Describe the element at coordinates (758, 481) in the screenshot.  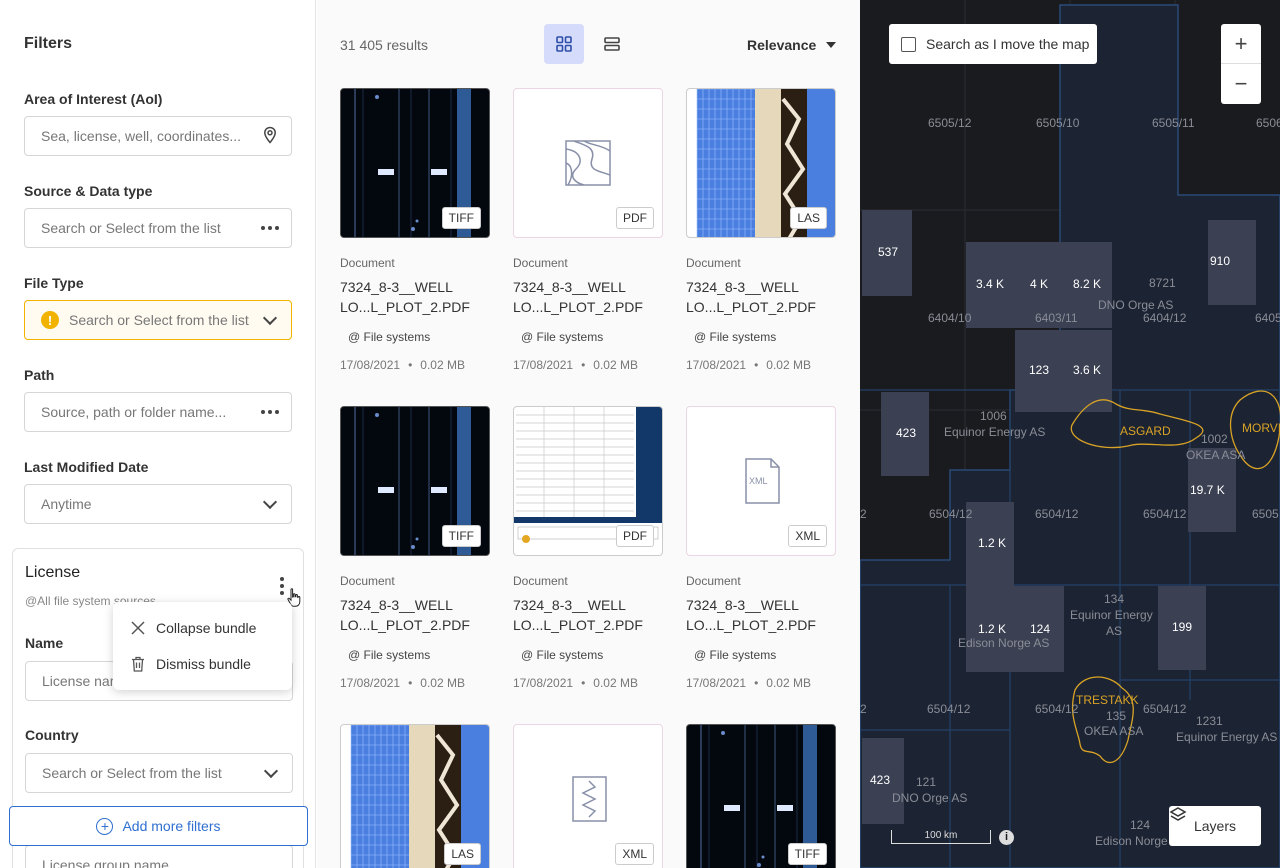
I see `svg-text: XML` at that location.